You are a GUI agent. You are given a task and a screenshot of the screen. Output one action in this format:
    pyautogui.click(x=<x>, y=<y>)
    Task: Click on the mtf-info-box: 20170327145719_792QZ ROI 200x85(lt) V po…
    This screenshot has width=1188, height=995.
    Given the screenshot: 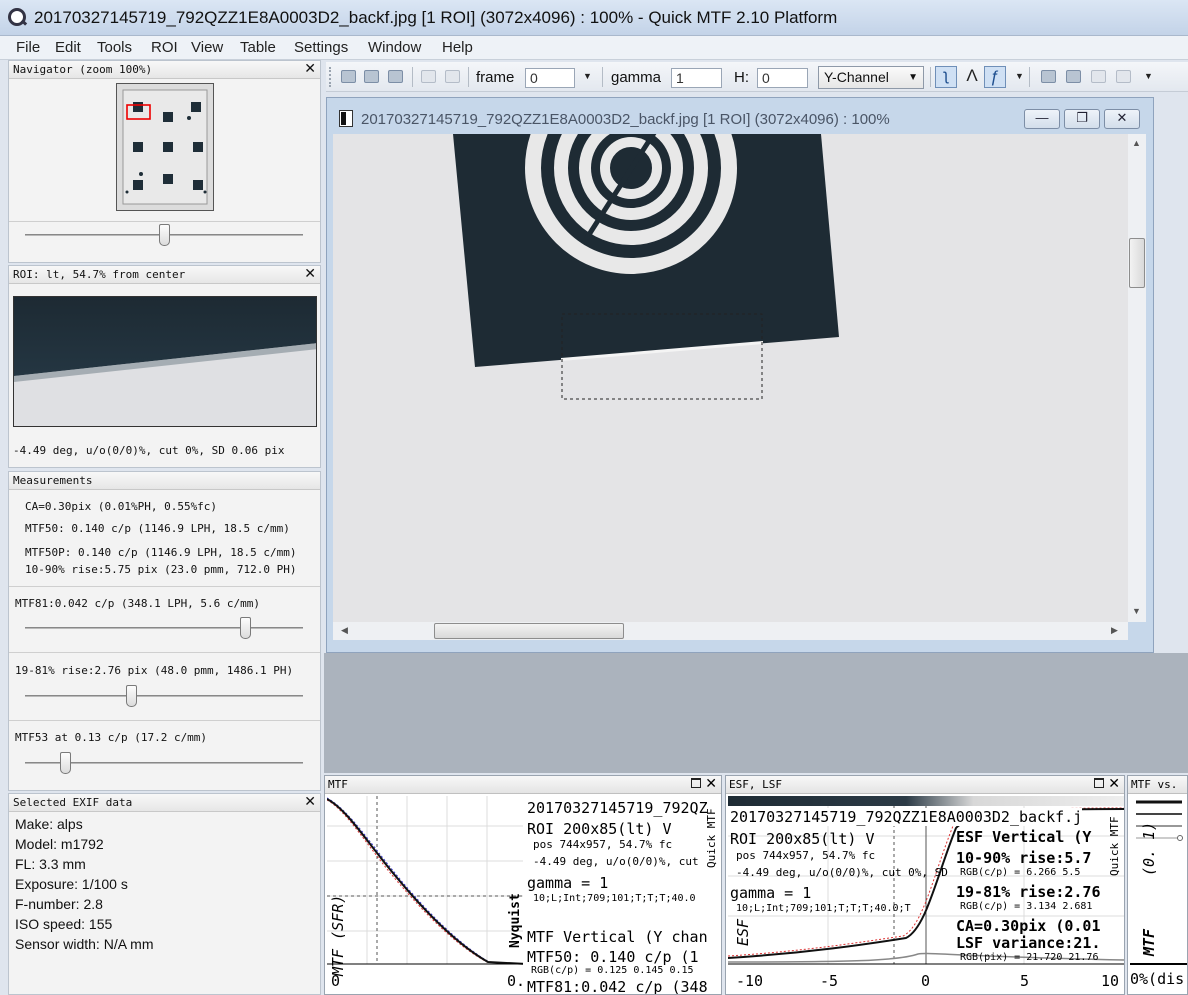 What is the action you would take?
    pyautogui.click(x=622, y=895)
    